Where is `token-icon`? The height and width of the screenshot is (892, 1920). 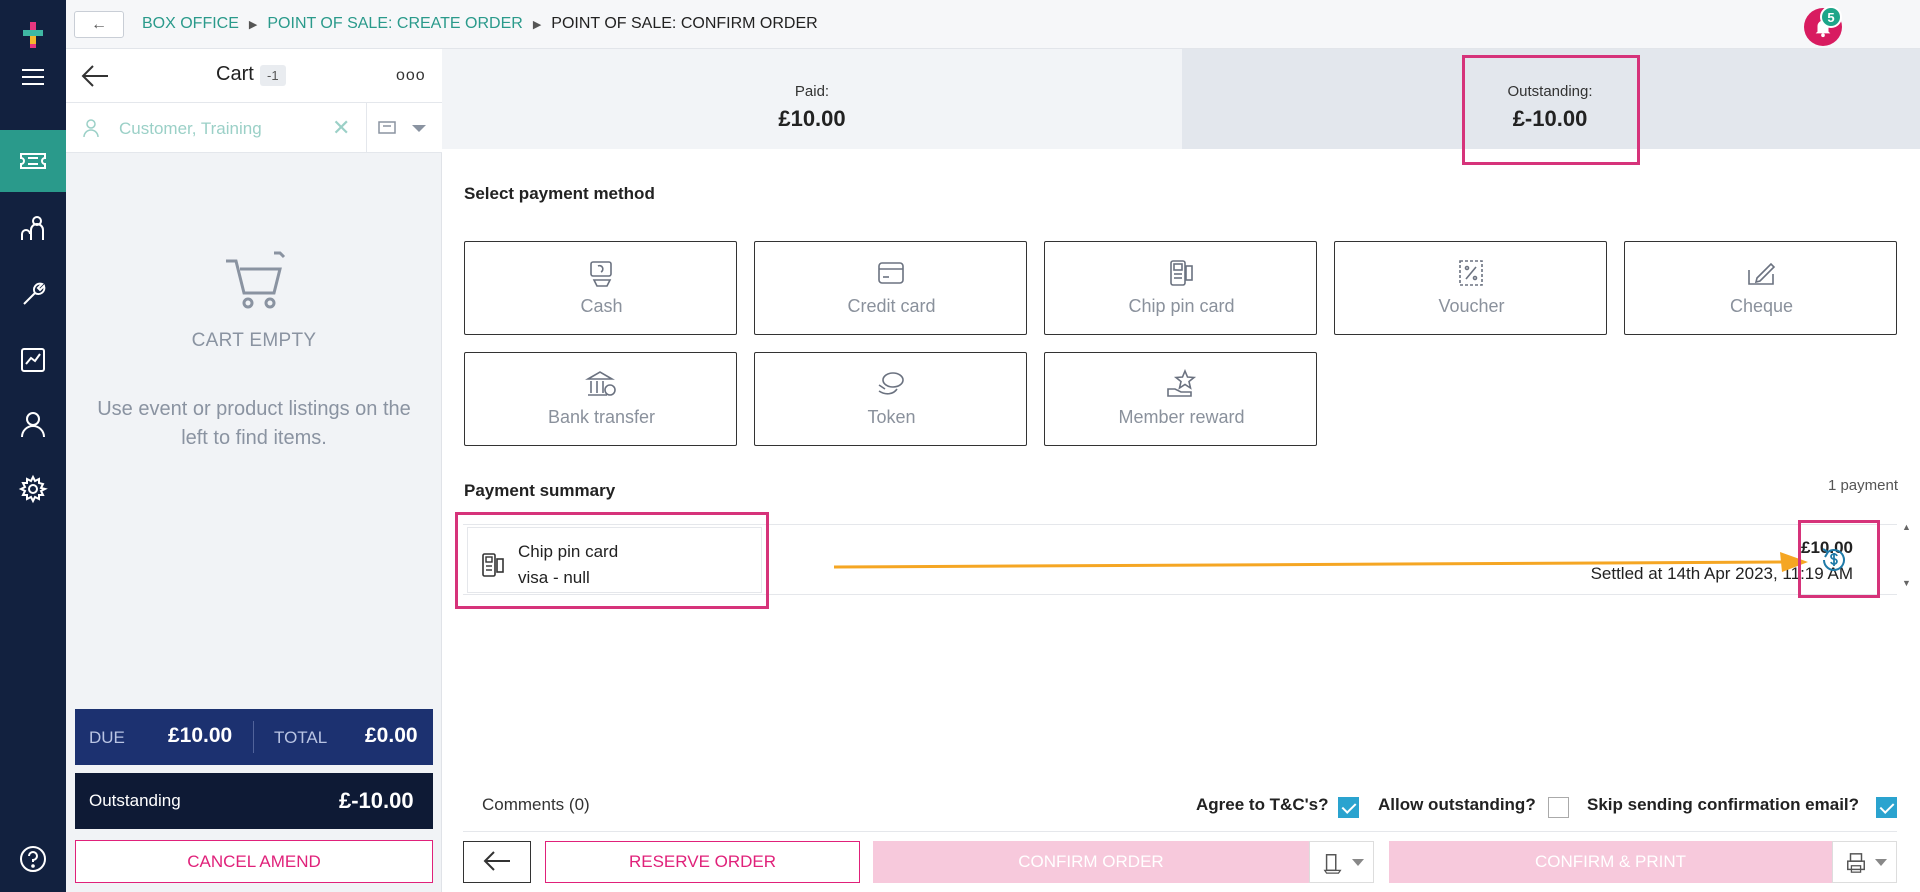
token-icon is located at coordinates (891, 384).